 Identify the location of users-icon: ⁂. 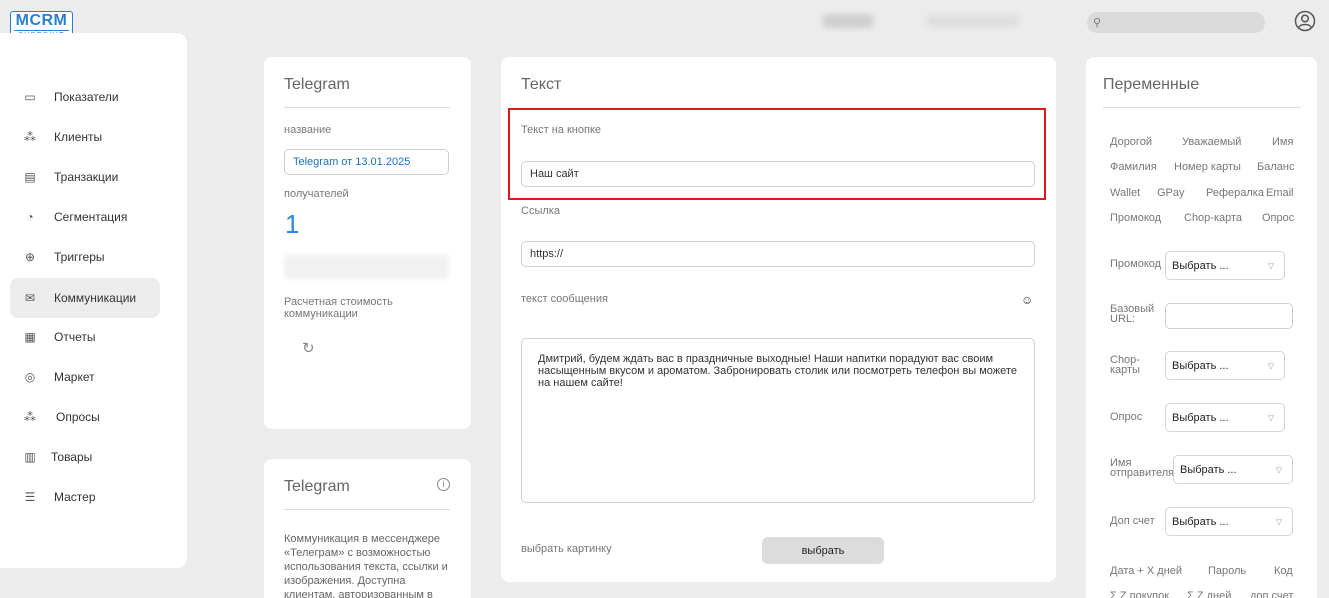
(30, 137).